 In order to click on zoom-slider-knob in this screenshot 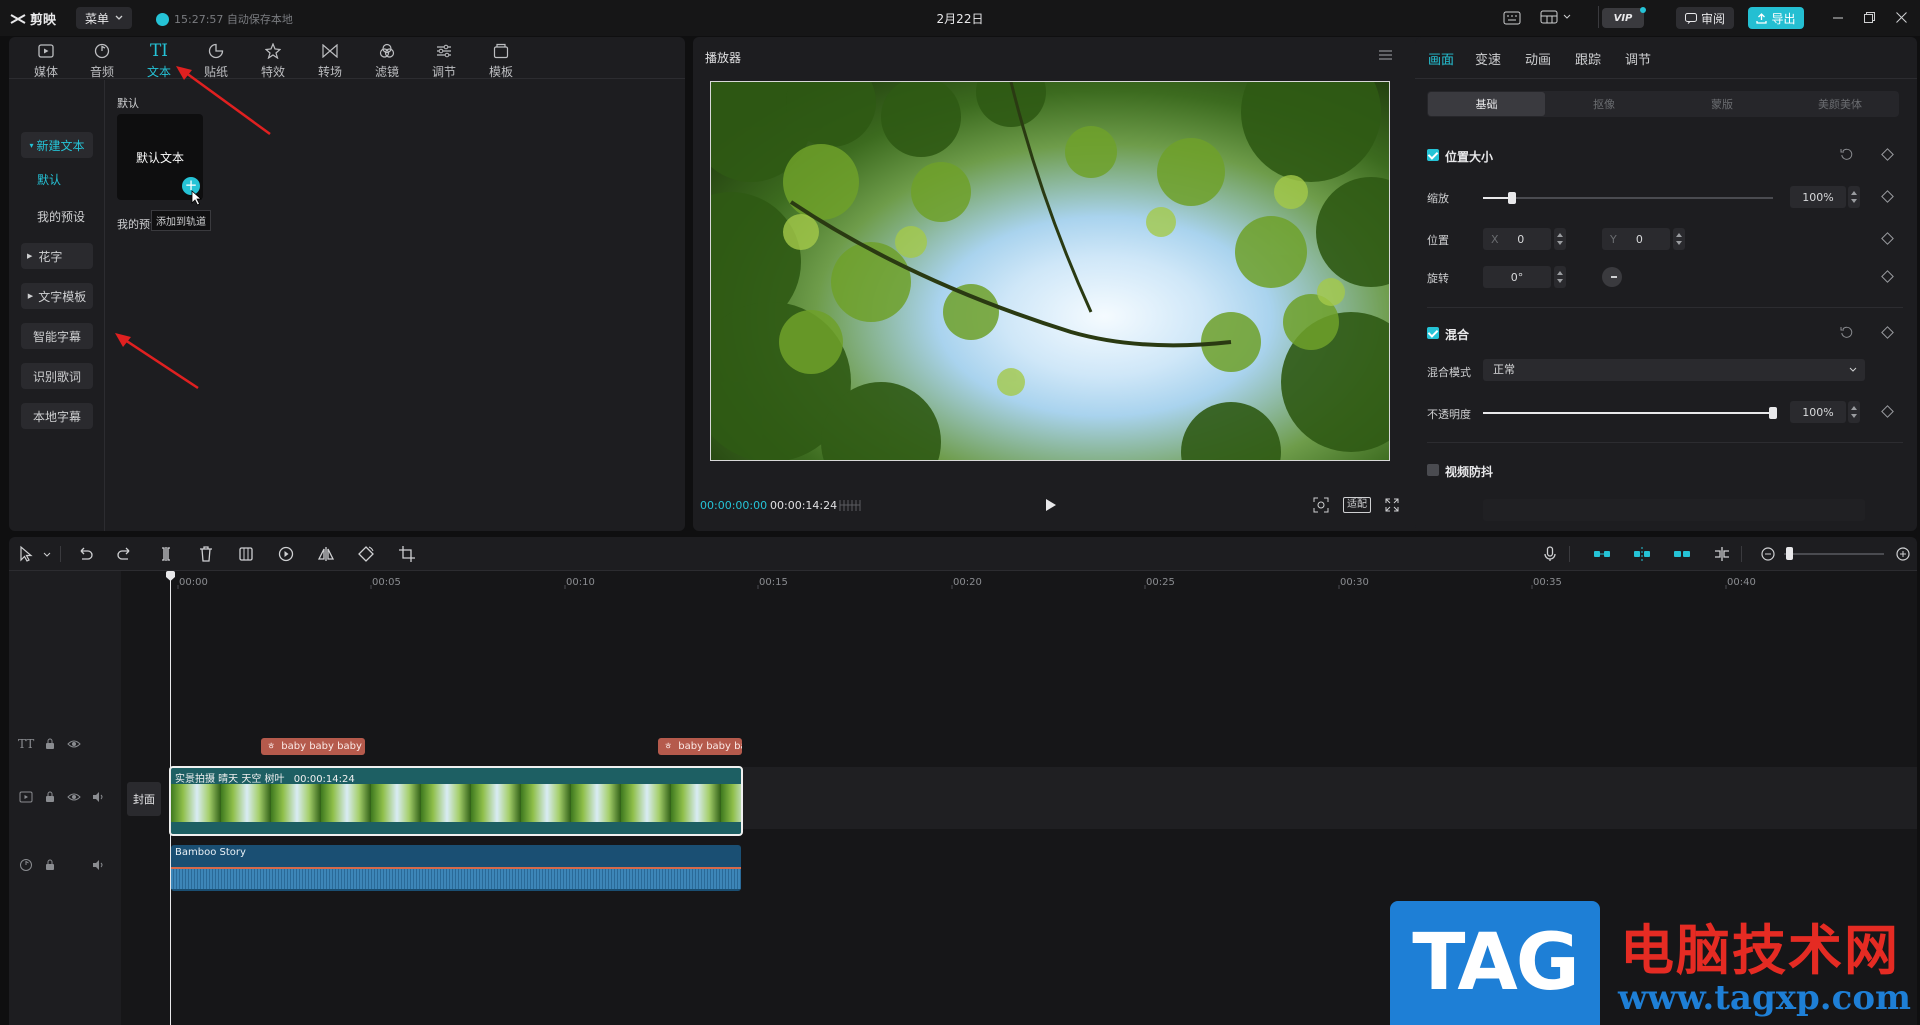, I will do `click(1789, 553)`.